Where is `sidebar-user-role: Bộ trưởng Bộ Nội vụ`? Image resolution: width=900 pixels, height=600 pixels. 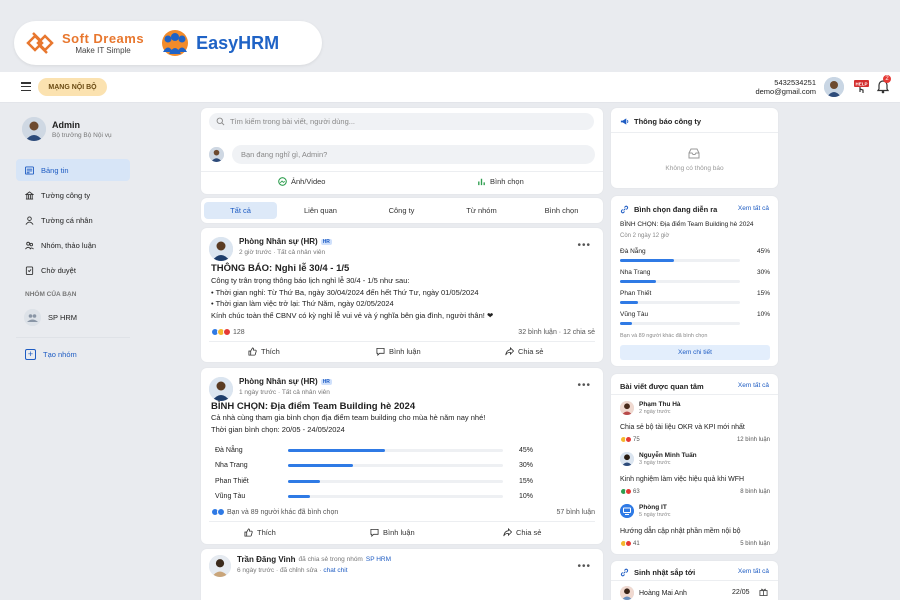 sidebar-user-role: Bộ trưởng Bộ Nội vụ is located at coordinates (82, 135).